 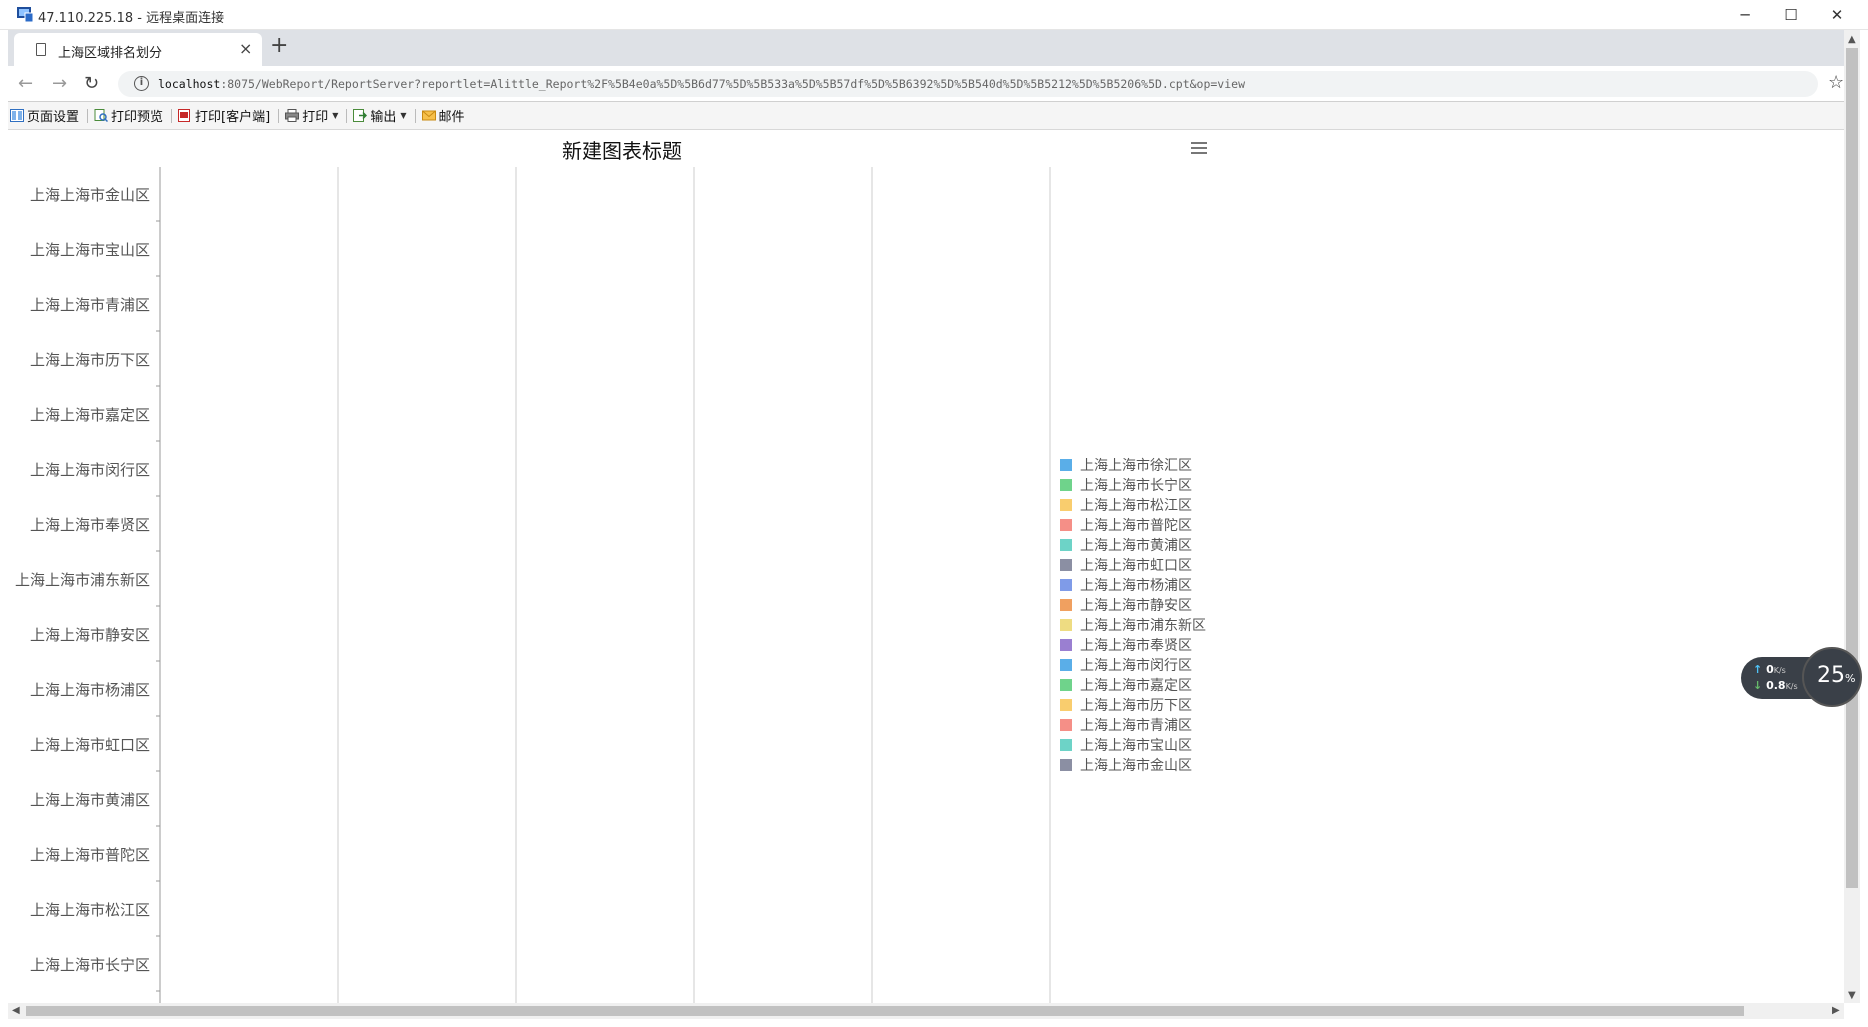 I want to click on chevron-down-icon: ▼, so click(x=403, y=115).